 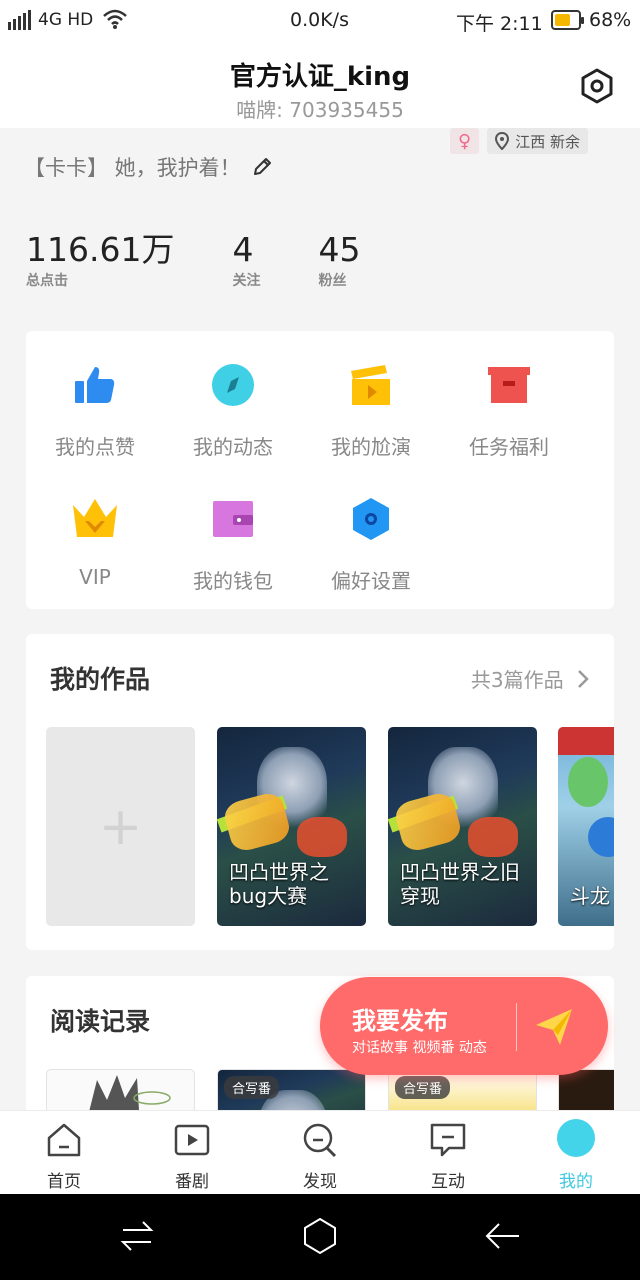 What do you see at coordinates (262, 167) in the screenshot?
I see `edit-pencil-icon` at bounding box center [262, 167].